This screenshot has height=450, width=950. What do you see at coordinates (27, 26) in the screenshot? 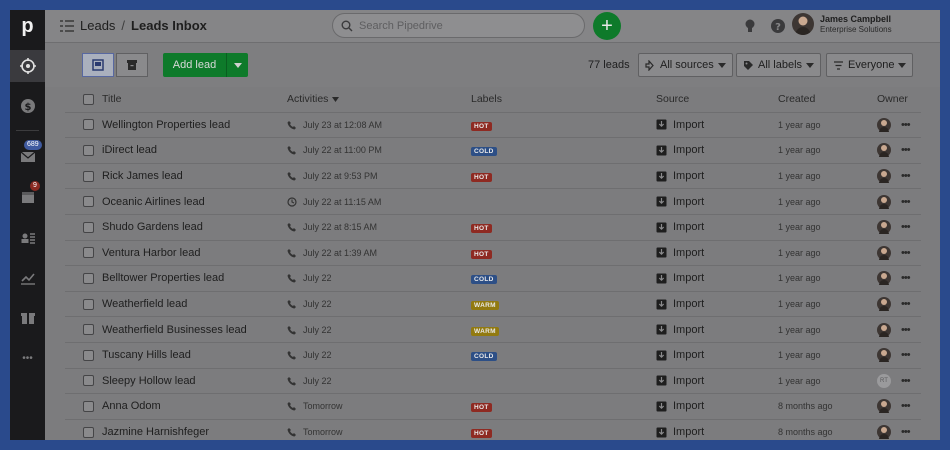
I see `pipedrive-logo: p` at bounding box center [27, 26].